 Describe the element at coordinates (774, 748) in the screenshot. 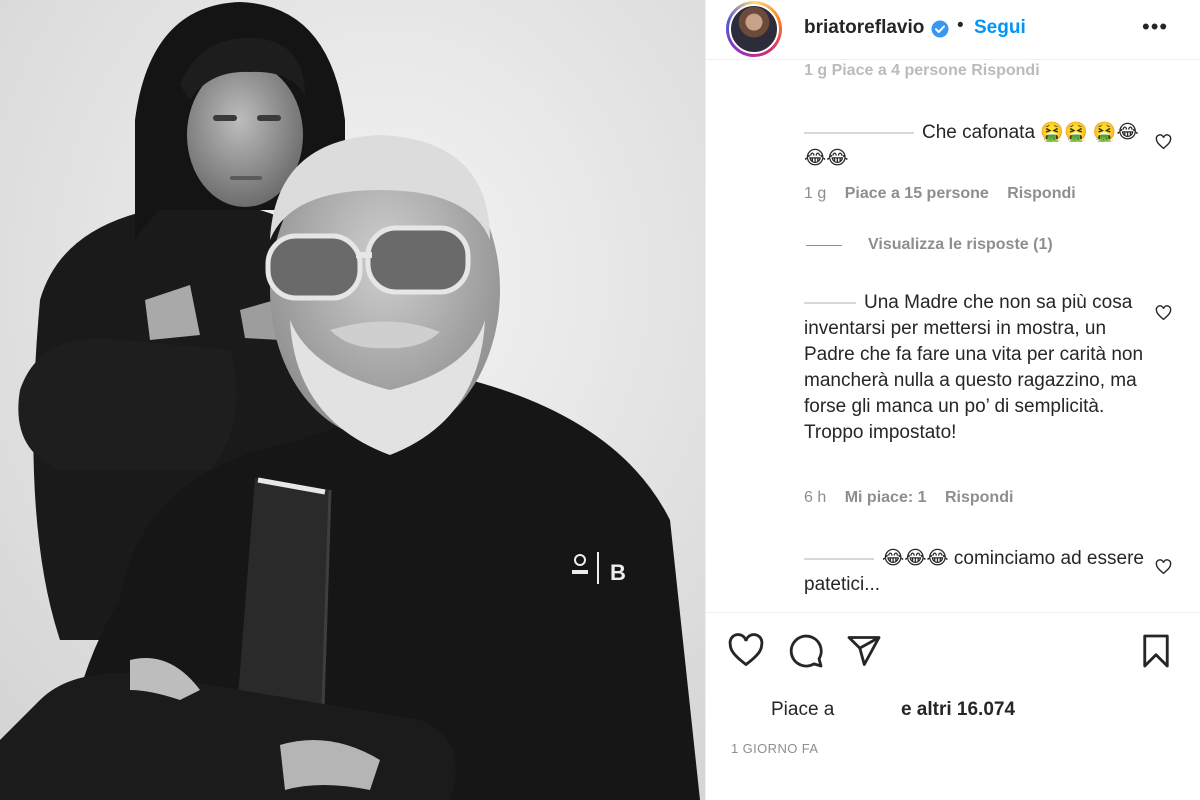

I see `post-date: 1 GIORNO FA` at that location.